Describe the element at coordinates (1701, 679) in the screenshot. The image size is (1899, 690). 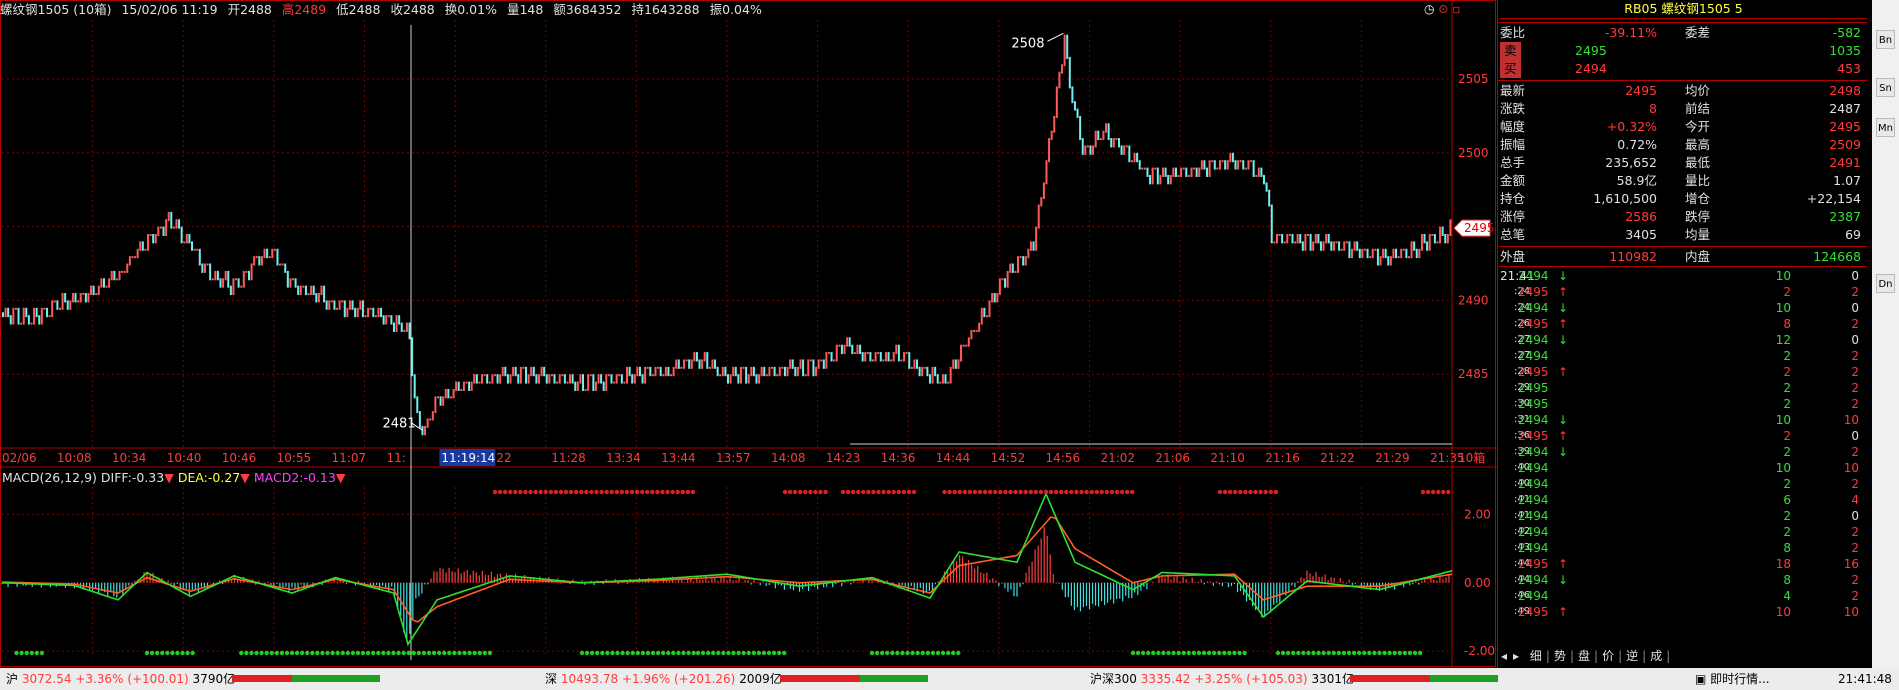
I see `app-icon: ▣` at that location.